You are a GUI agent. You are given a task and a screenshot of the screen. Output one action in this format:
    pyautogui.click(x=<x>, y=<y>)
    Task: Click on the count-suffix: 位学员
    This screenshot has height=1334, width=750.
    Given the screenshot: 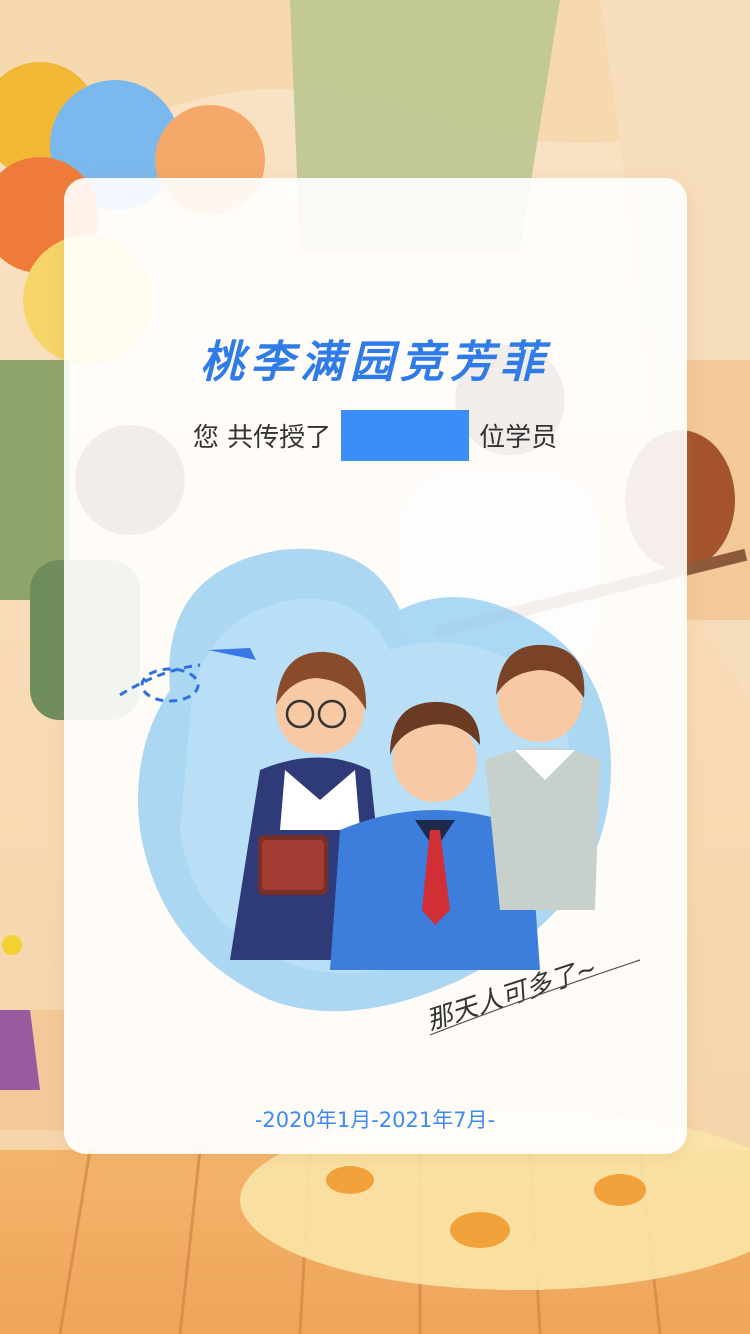 What is the action you would take?
    pyautogui.click(x=518, y=438)
    